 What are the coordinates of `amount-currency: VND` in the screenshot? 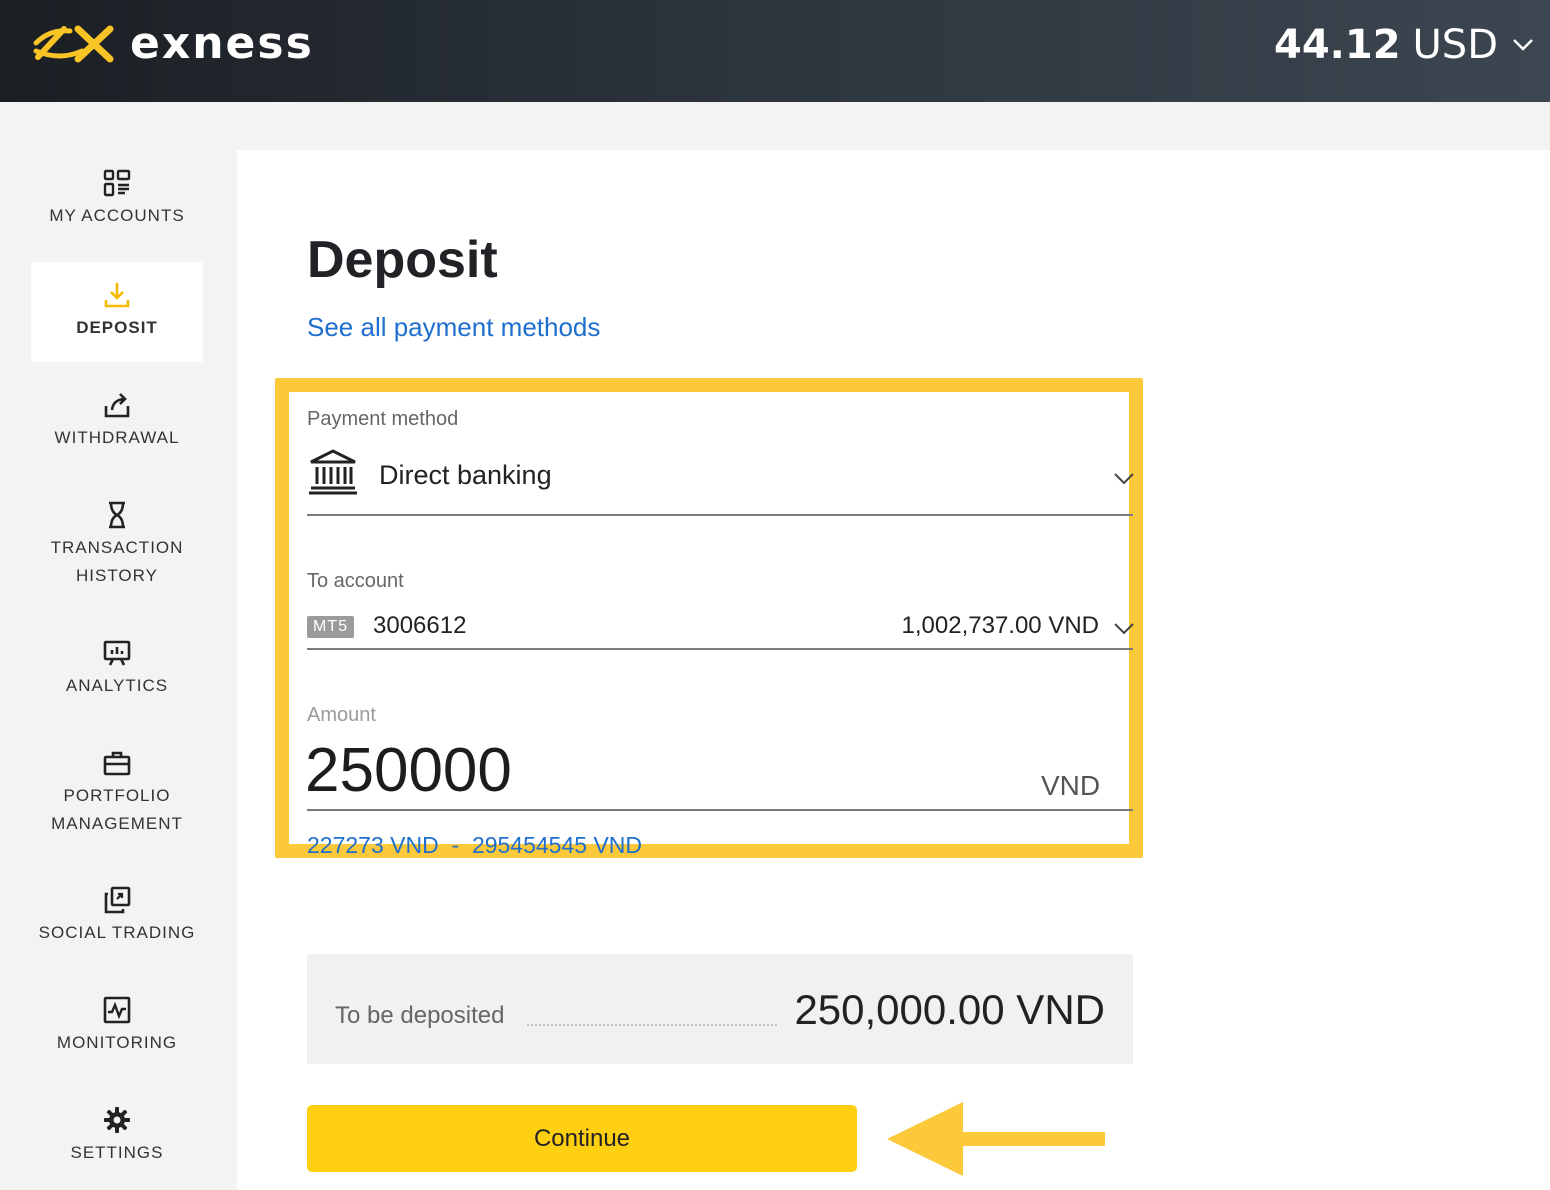 It's located at (1071, 785).